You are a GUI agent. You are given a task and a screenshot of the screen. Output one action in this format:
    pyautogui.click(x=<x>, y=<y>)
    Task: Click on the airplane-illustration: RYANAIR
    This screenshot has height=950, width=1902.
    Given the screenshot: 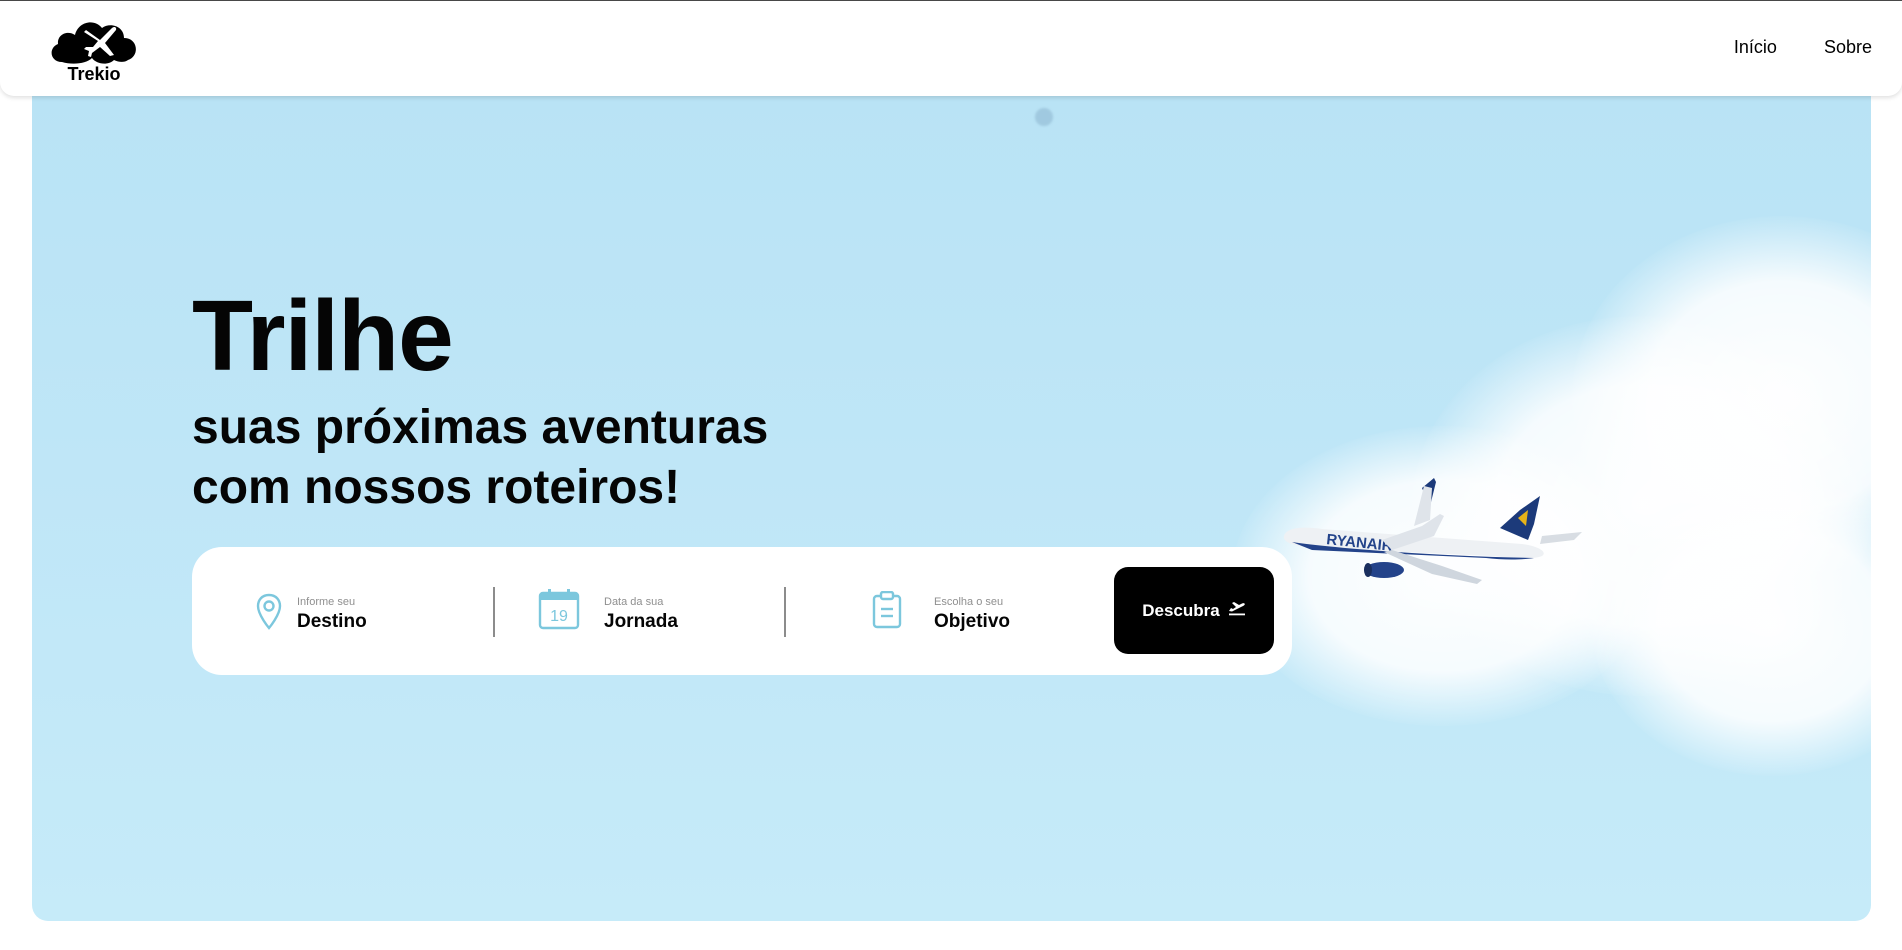 What is the action you would take?
    pyautogui.click(x=1432, y=531)
    